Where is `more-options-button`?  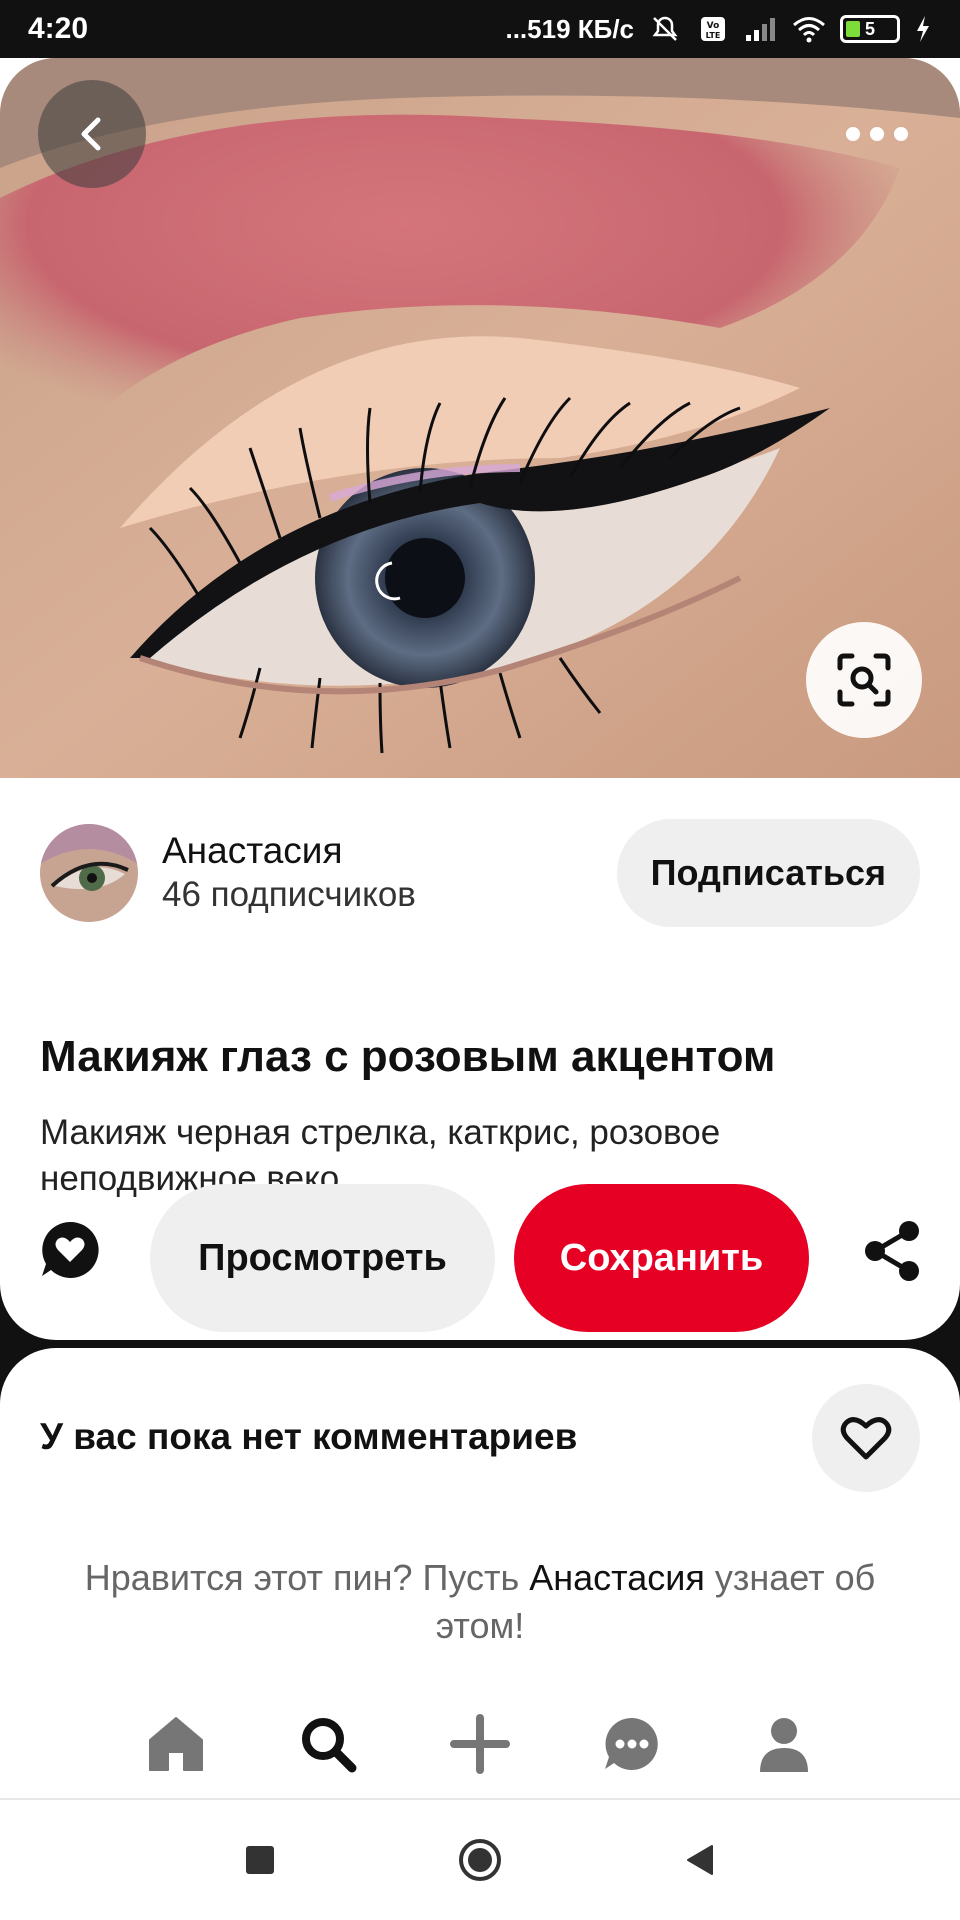 more-options-button is located at coordinates (877, 134).